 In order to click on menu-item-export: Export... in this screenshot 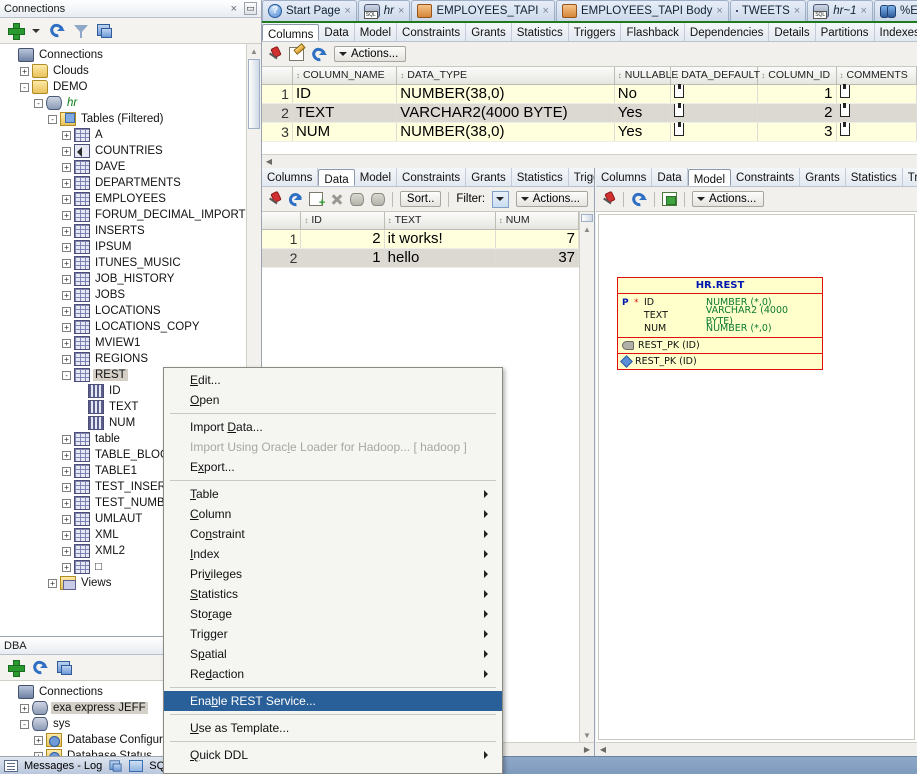, I will do `click(333, 467)`.